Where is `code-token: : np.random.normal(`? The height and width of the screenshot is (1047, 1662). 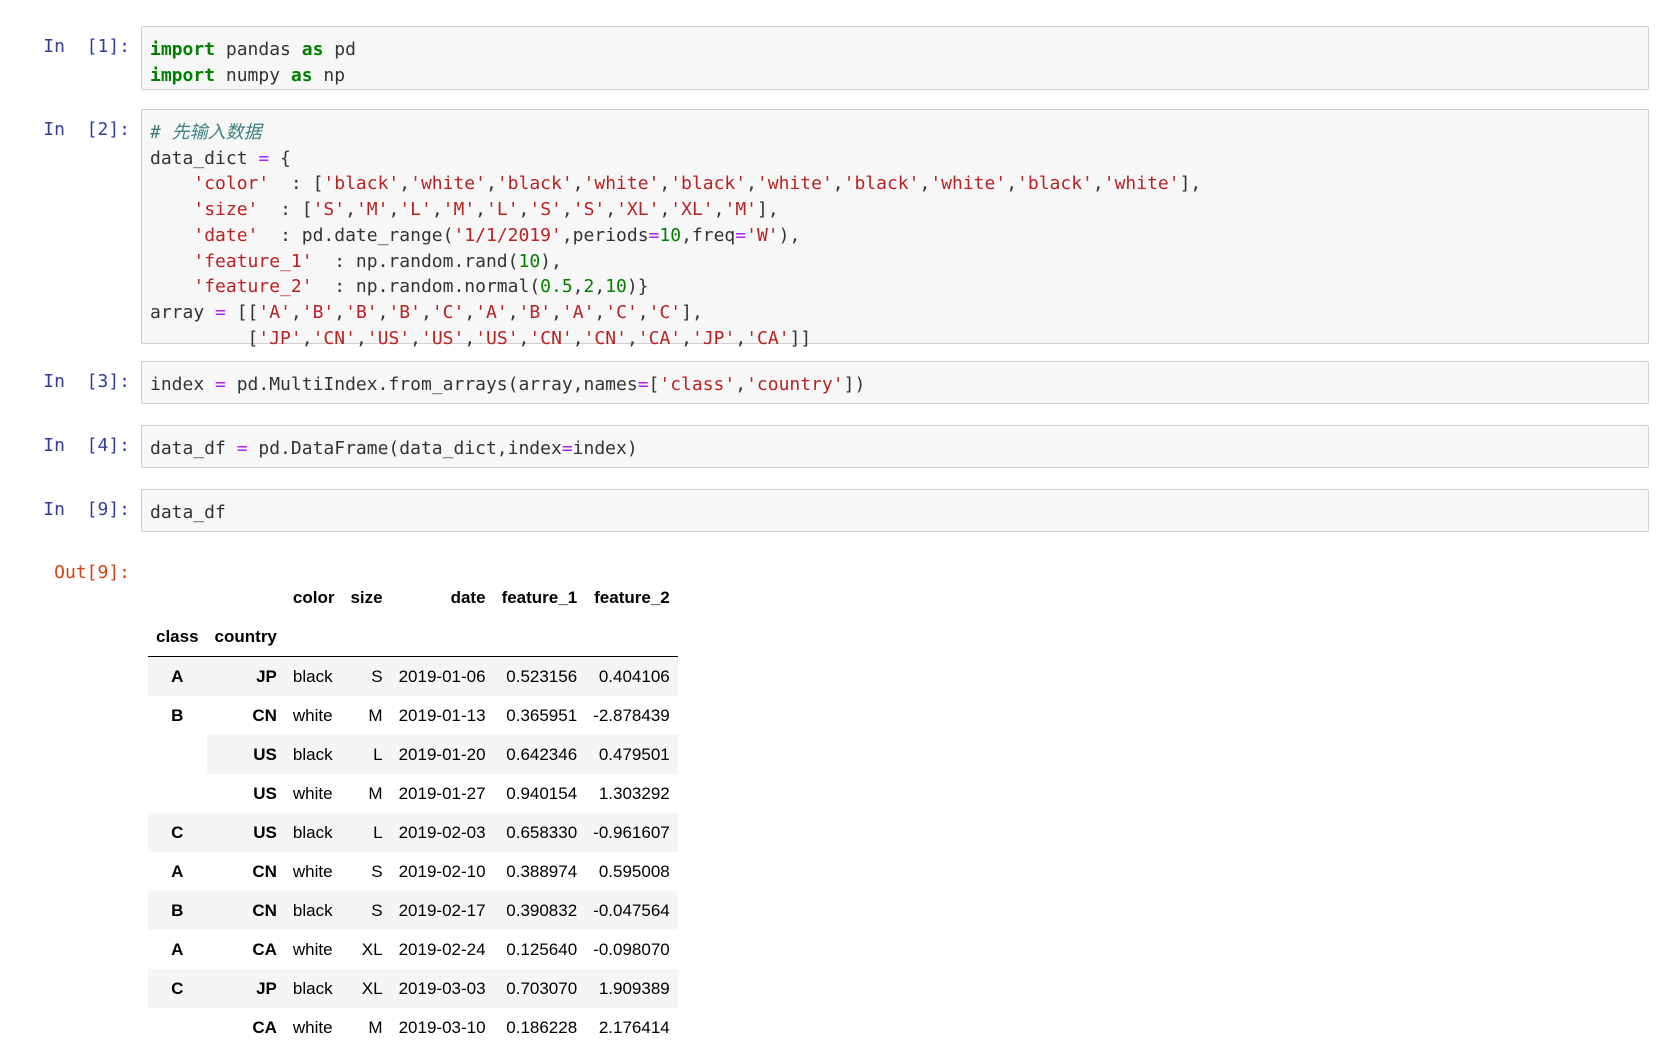
code-token: : np.random.normal( is located at coordinates (427, 286).